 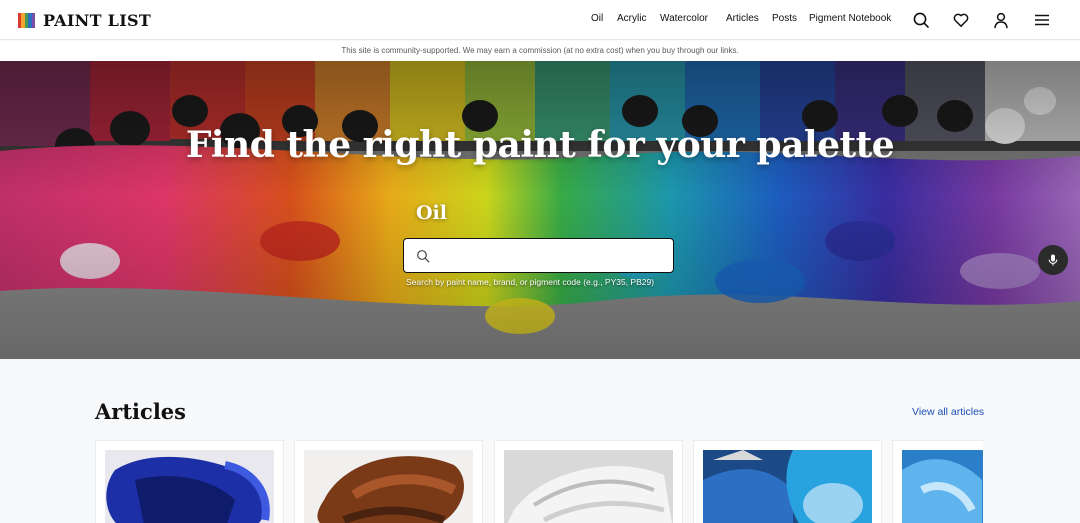 I want to click on heart-icon, so click(x=961, y=20).